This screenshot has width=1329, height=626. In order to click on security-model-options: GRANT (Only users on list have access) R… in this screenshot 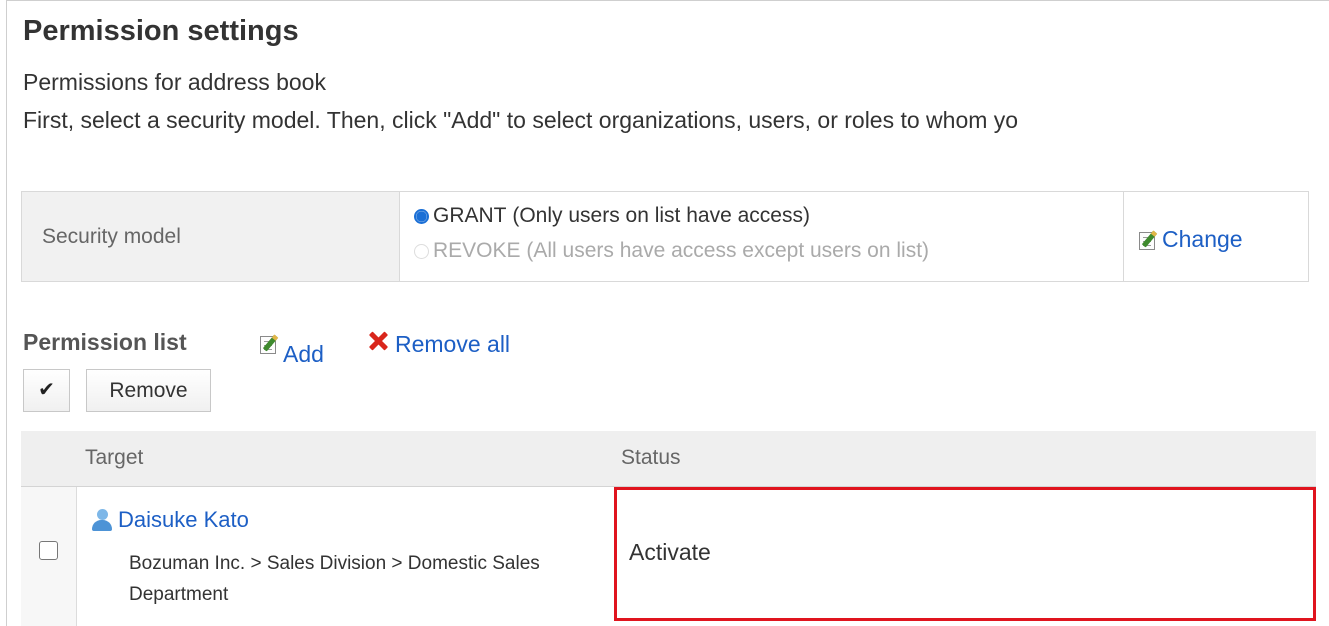, I will do `click(762, 236)`.